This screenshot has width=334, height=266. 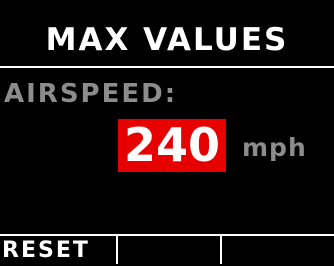 I want to click on title-divider, so click(x=167, y=67).